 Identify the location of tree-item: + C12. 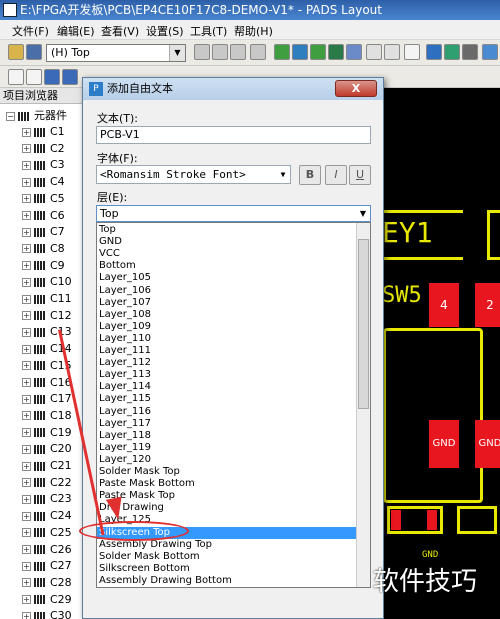
(47, 316).